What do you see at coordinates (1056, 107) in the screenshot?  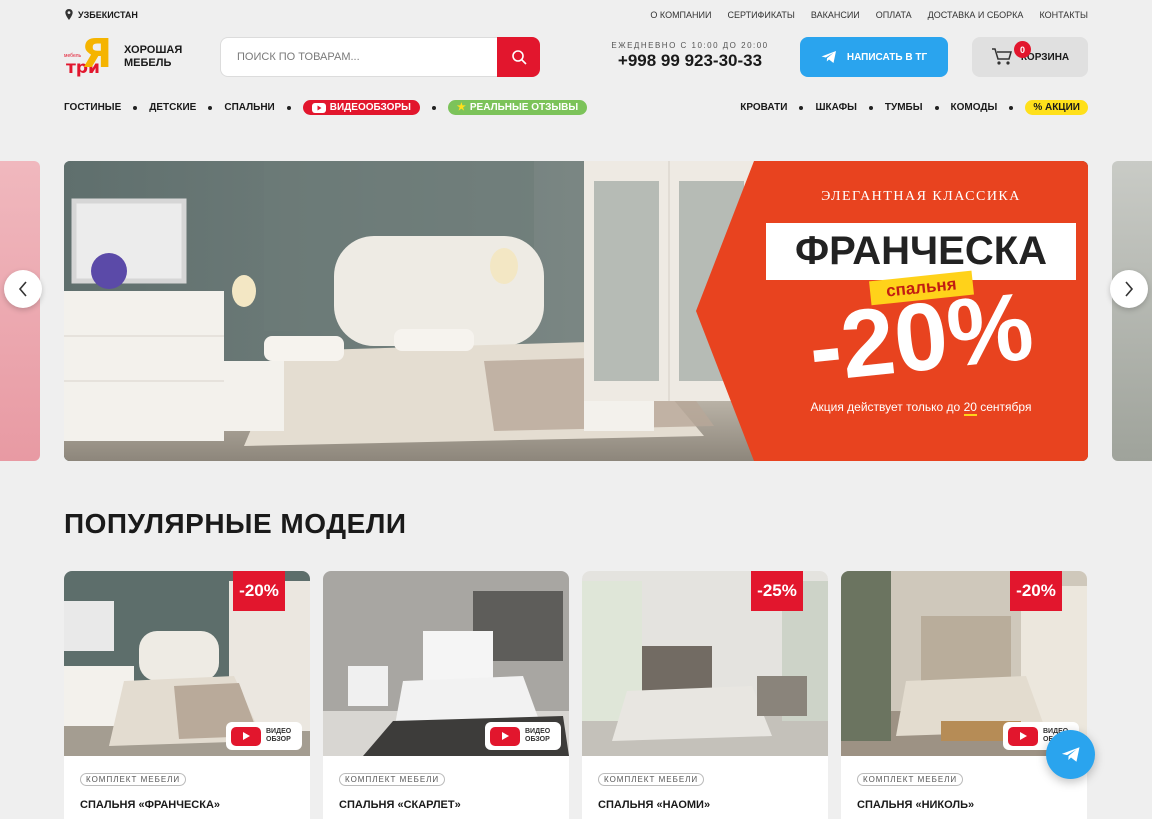 I see `sale-link: % АКЦИИ` at bounding box center [1056, 107].